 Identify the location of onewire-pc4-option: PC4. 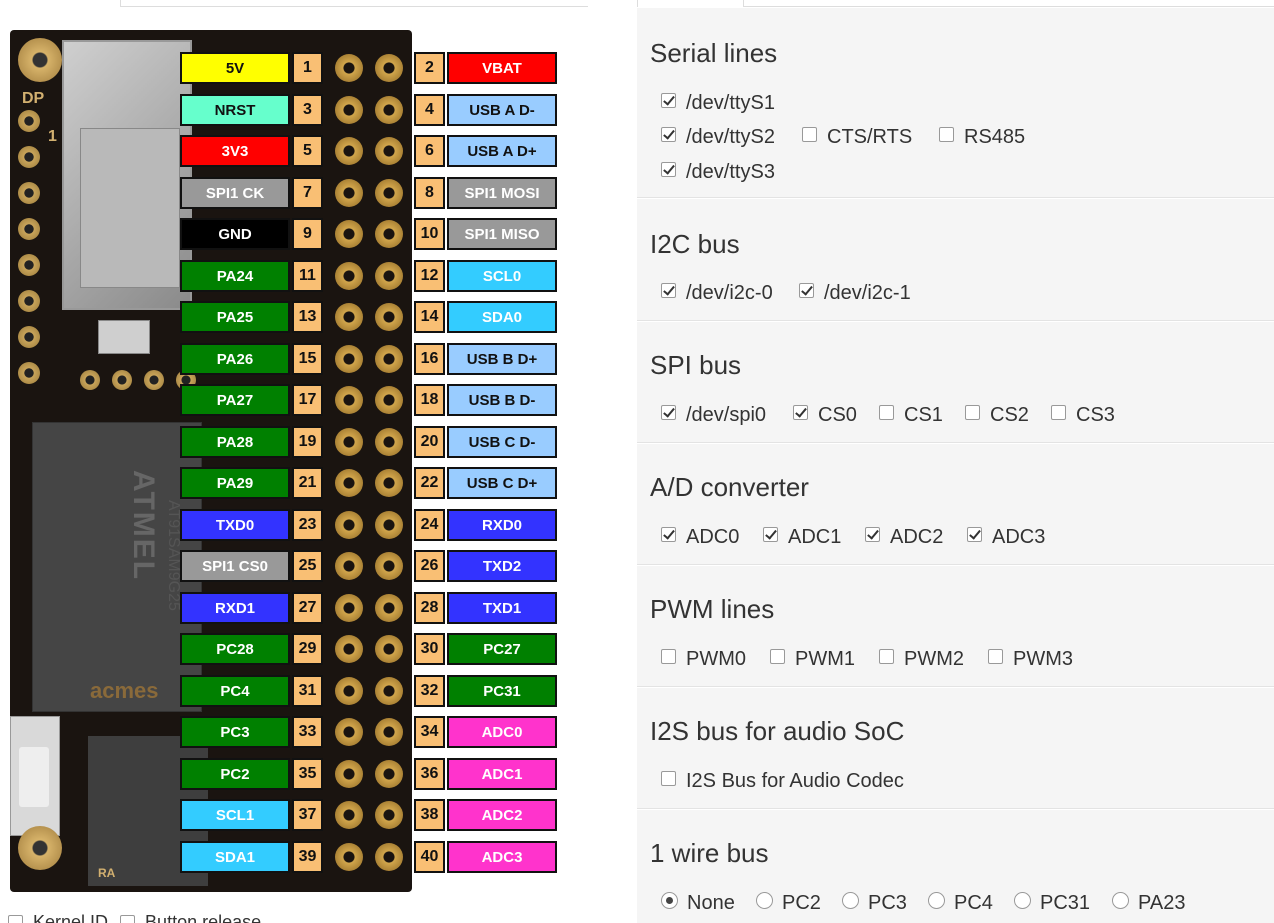
(960, 903).